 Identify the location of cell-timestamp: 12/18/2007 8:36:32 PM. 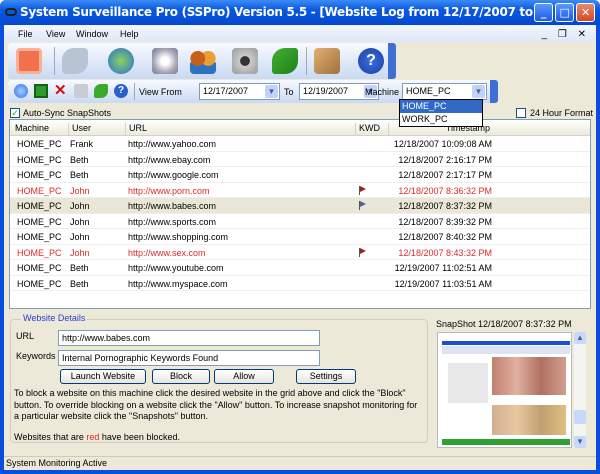
(445, 190).